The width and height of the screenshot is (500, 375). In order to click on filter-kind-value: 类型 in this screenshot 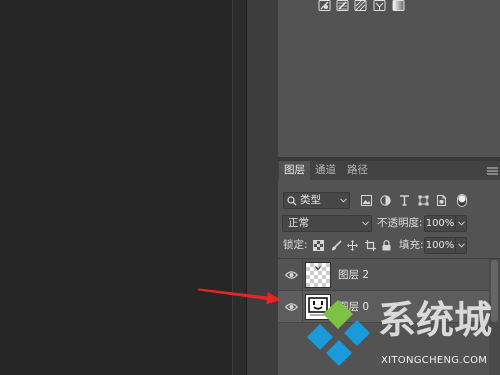, I will do `click(310, 200)`.